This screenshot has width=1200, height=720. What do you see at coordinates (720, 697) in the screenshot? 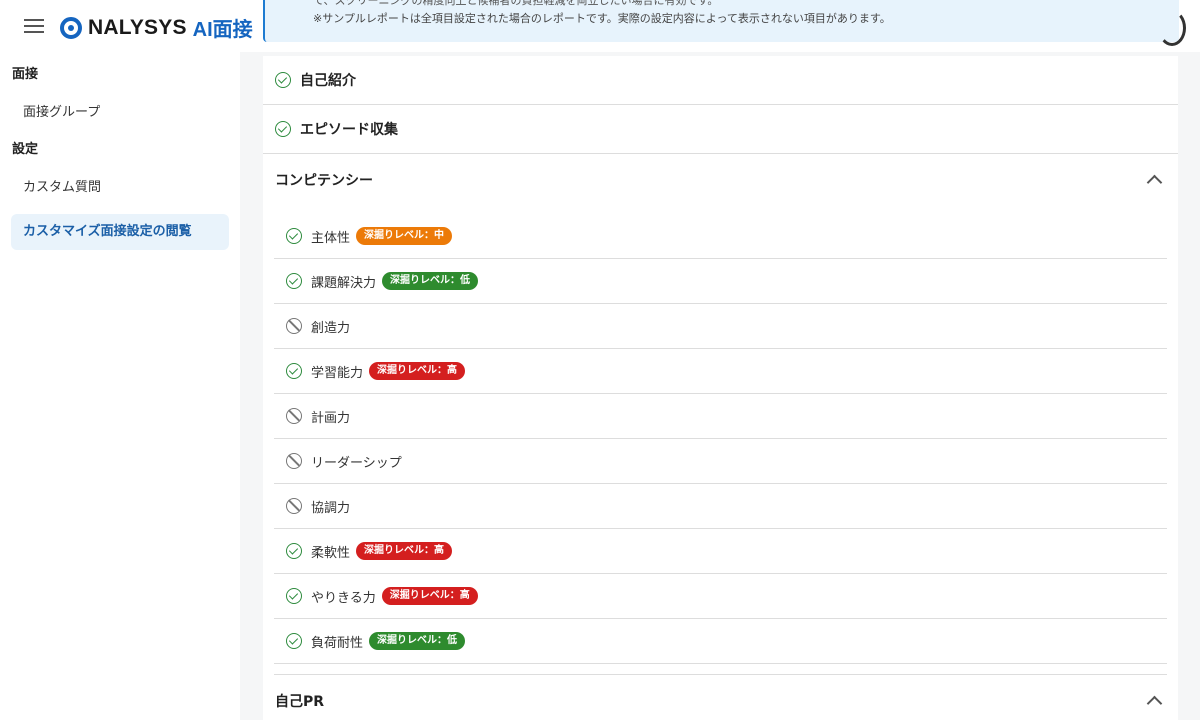
I see `self-pr-section-header: 自己PR` at bounding box center [720, 697].